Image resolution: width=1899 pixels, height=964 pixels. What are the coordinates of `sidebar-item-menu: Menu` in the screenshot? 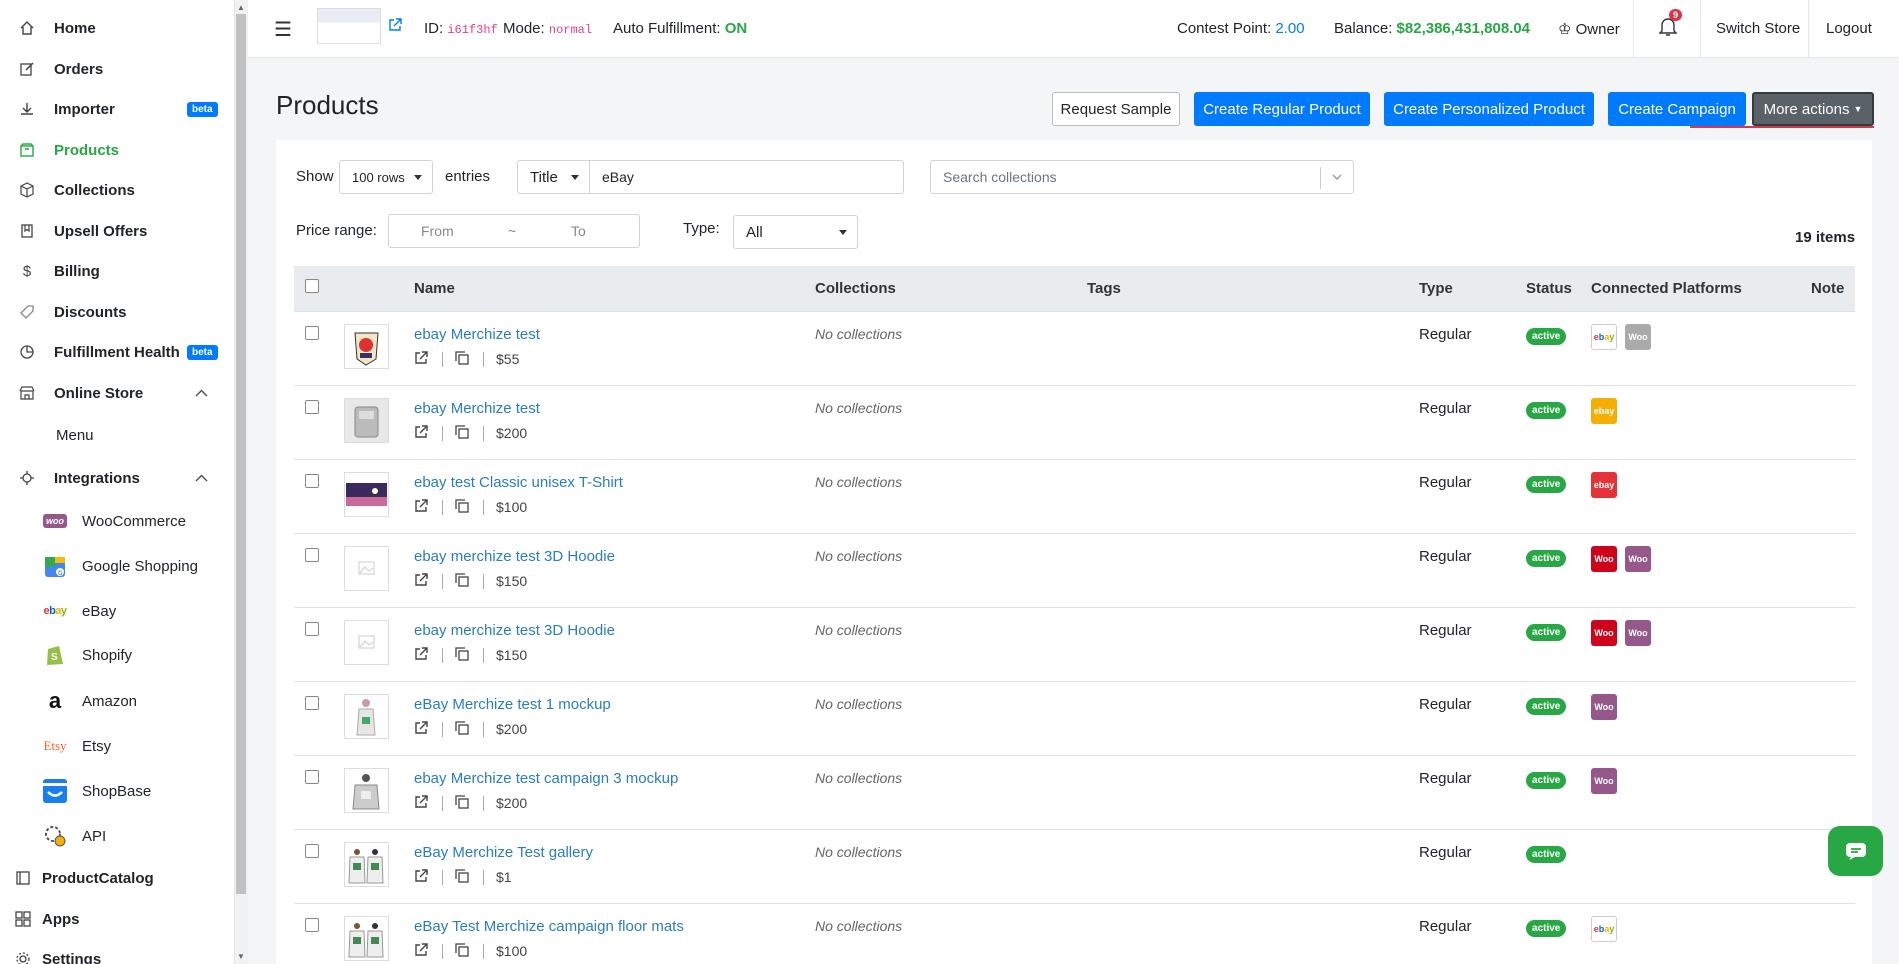 It's located at (117, 435).